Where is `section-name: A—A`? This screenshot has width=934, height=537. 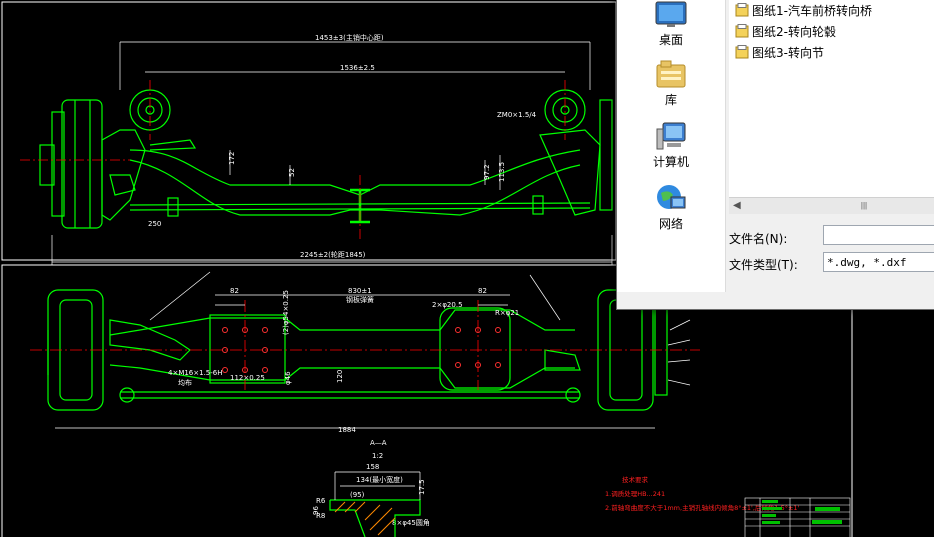 section-name: A—A is located at coordinates (378, 443).